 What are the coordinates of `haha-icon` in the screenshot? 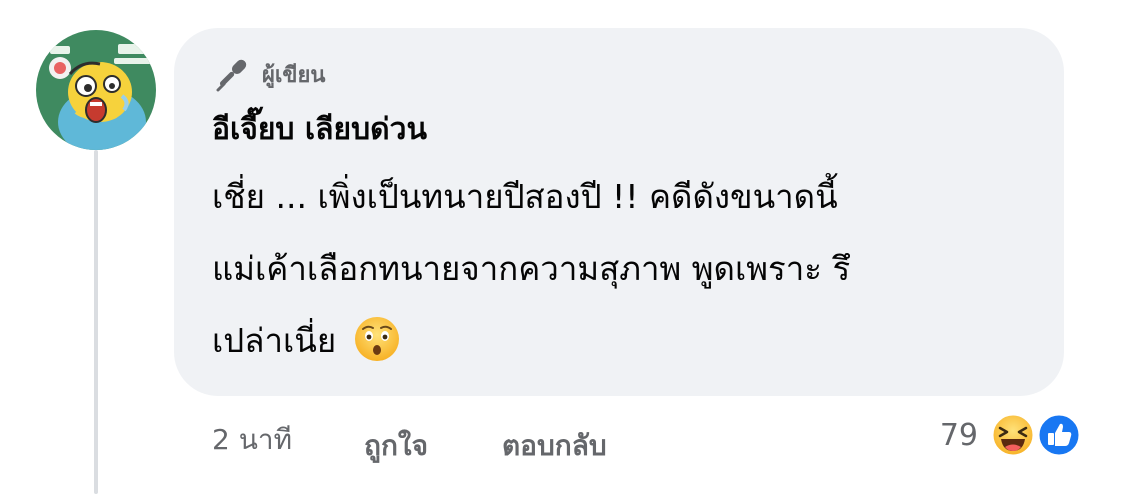 It's located at (1013, 435).